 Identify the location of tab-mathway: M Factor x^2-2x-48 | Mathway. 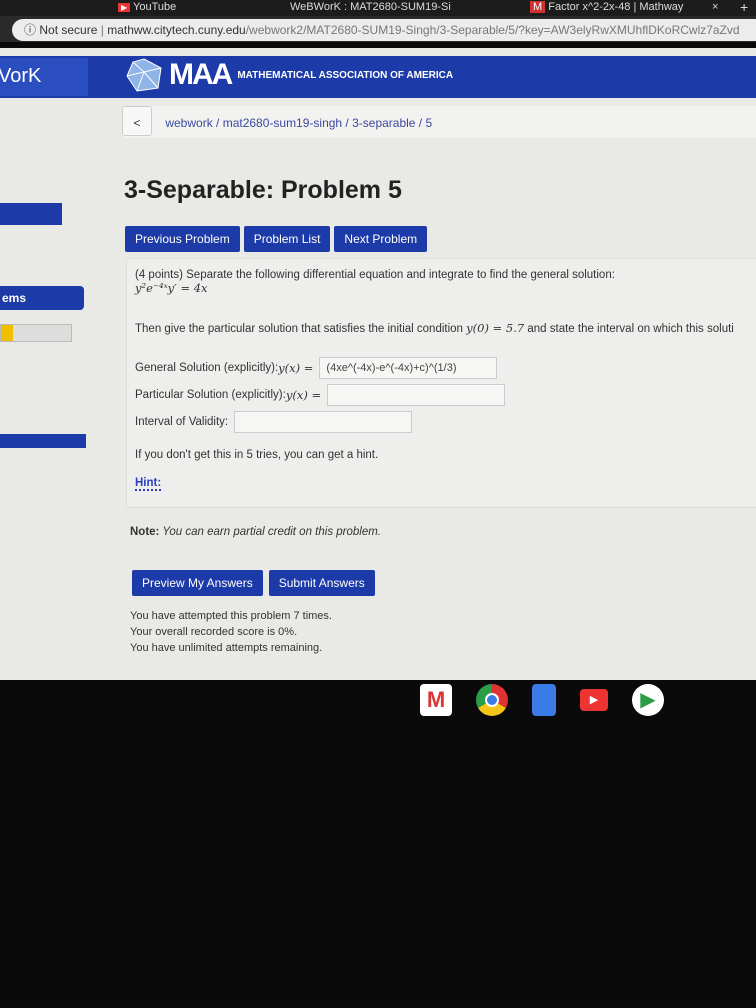
(606, 8).